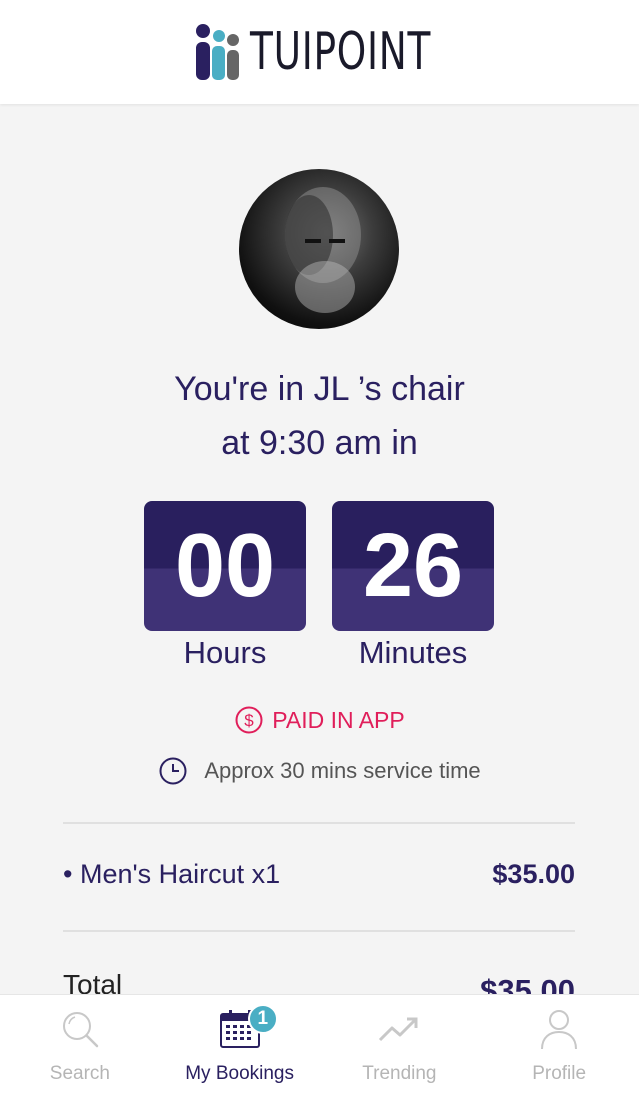 The width and height of the screenshot is (639, 1101). What do you see at coordinates (319, 566) in the screenshot?
I see `countdown-timer: 00 26` at bounding box center [319, 566].